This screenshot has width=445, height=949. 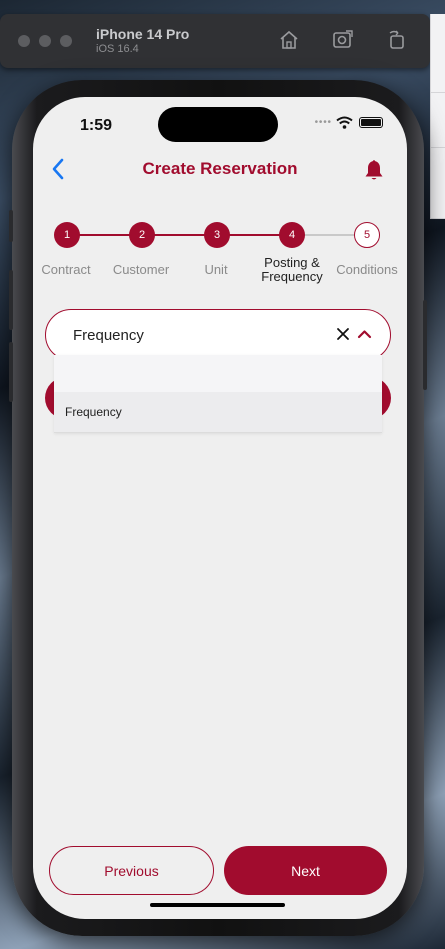 I want to click on status-icons: • • • •, so click(x=349, y=122).